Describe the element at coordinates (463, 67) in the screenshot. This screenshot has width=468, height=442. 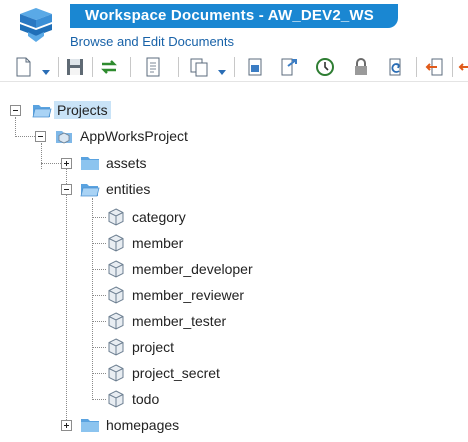
I see `exit-icon` at that location.